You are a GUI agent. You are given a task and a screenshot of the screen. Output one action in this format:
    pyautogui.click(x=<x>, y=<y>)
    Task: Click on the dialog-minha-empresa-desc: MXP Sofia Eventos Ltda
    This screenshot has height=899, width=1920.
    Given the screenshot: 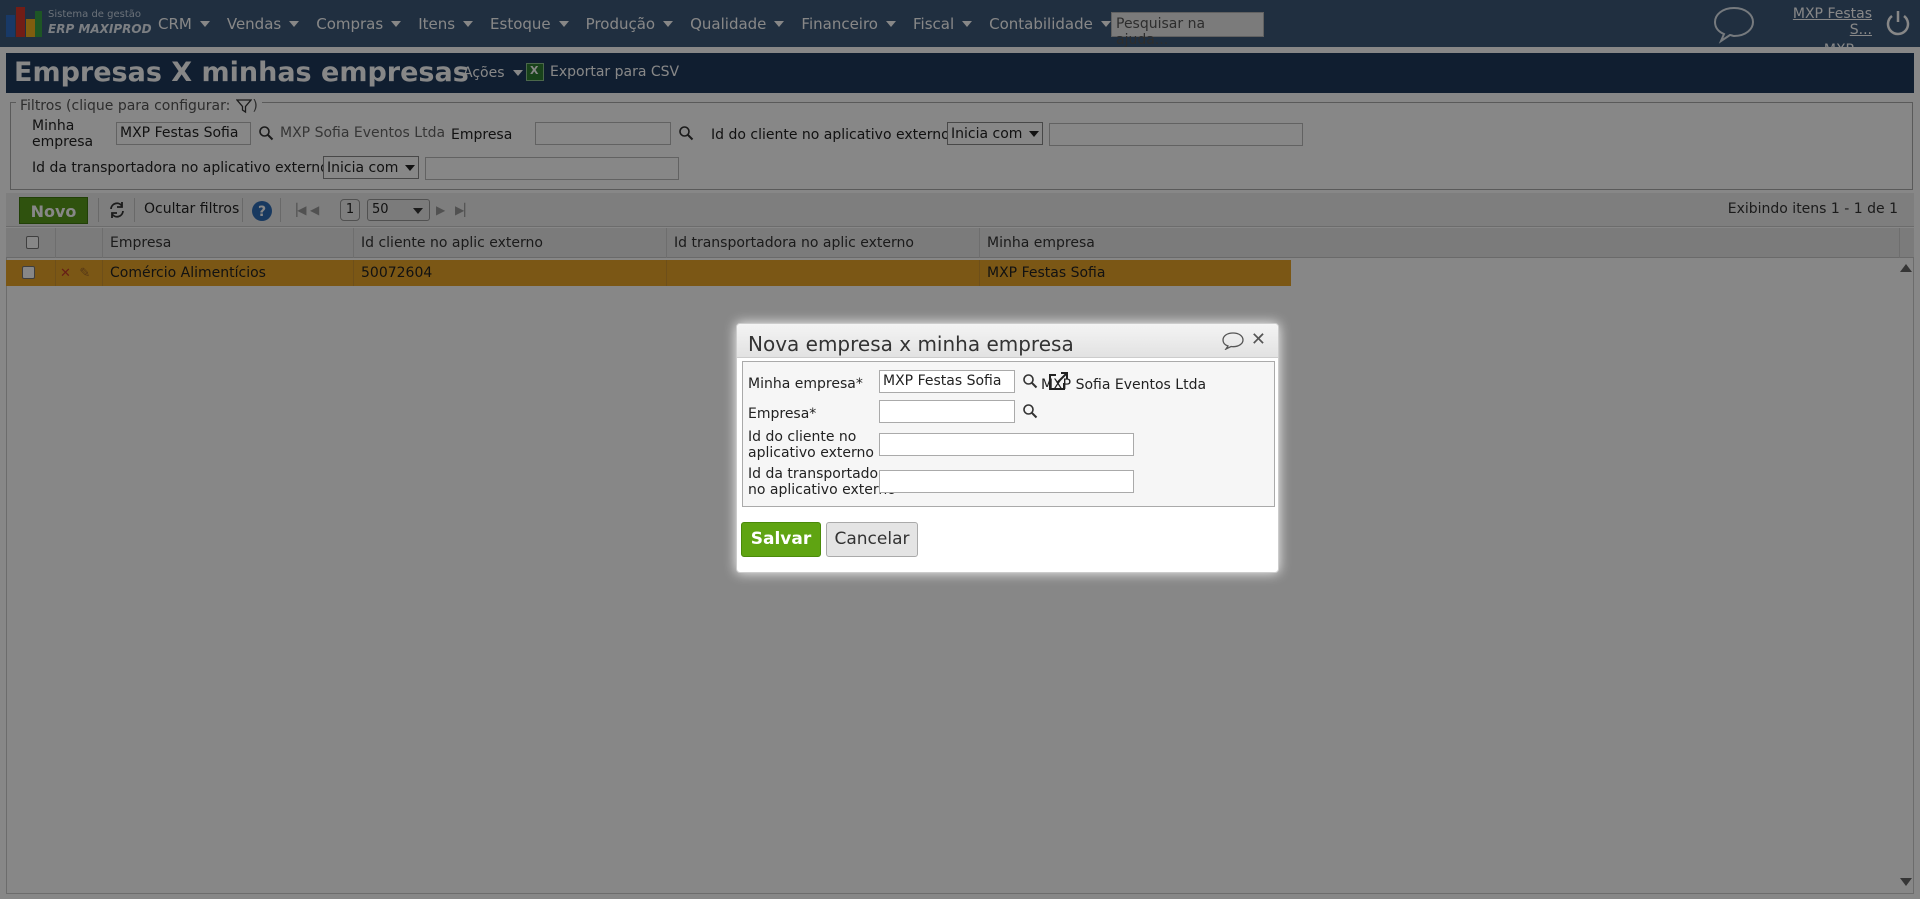 What is the action you would take?
    pyautogui.click(x=1124, y=385)
    